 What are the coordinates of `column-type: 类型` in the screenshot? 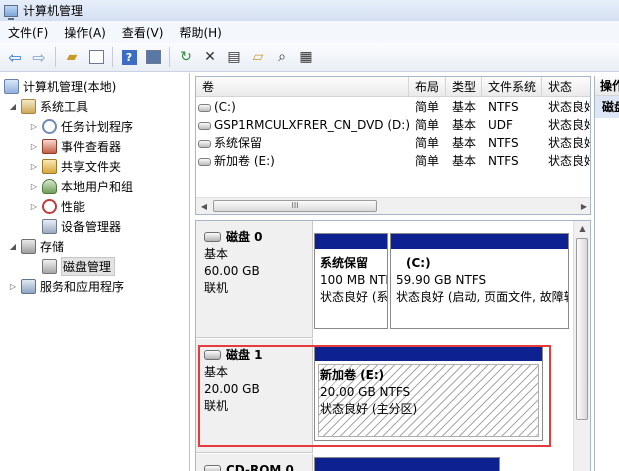 It's located at (464, 87).